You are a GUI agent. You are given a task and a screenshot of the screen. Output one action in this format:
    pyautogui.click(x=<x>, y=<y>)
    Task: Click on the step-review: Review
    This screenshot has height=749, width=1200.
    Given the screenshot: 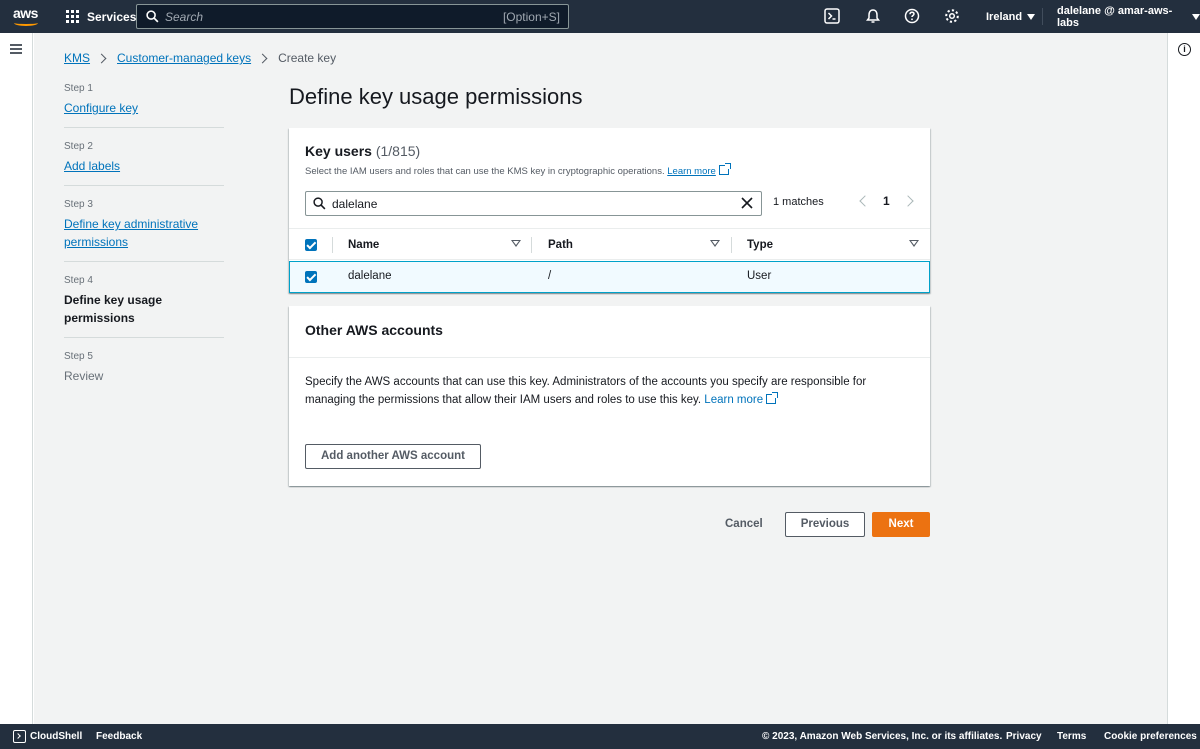 What is the action you would take?
    pyautogui.click(x=84, y=376)
    